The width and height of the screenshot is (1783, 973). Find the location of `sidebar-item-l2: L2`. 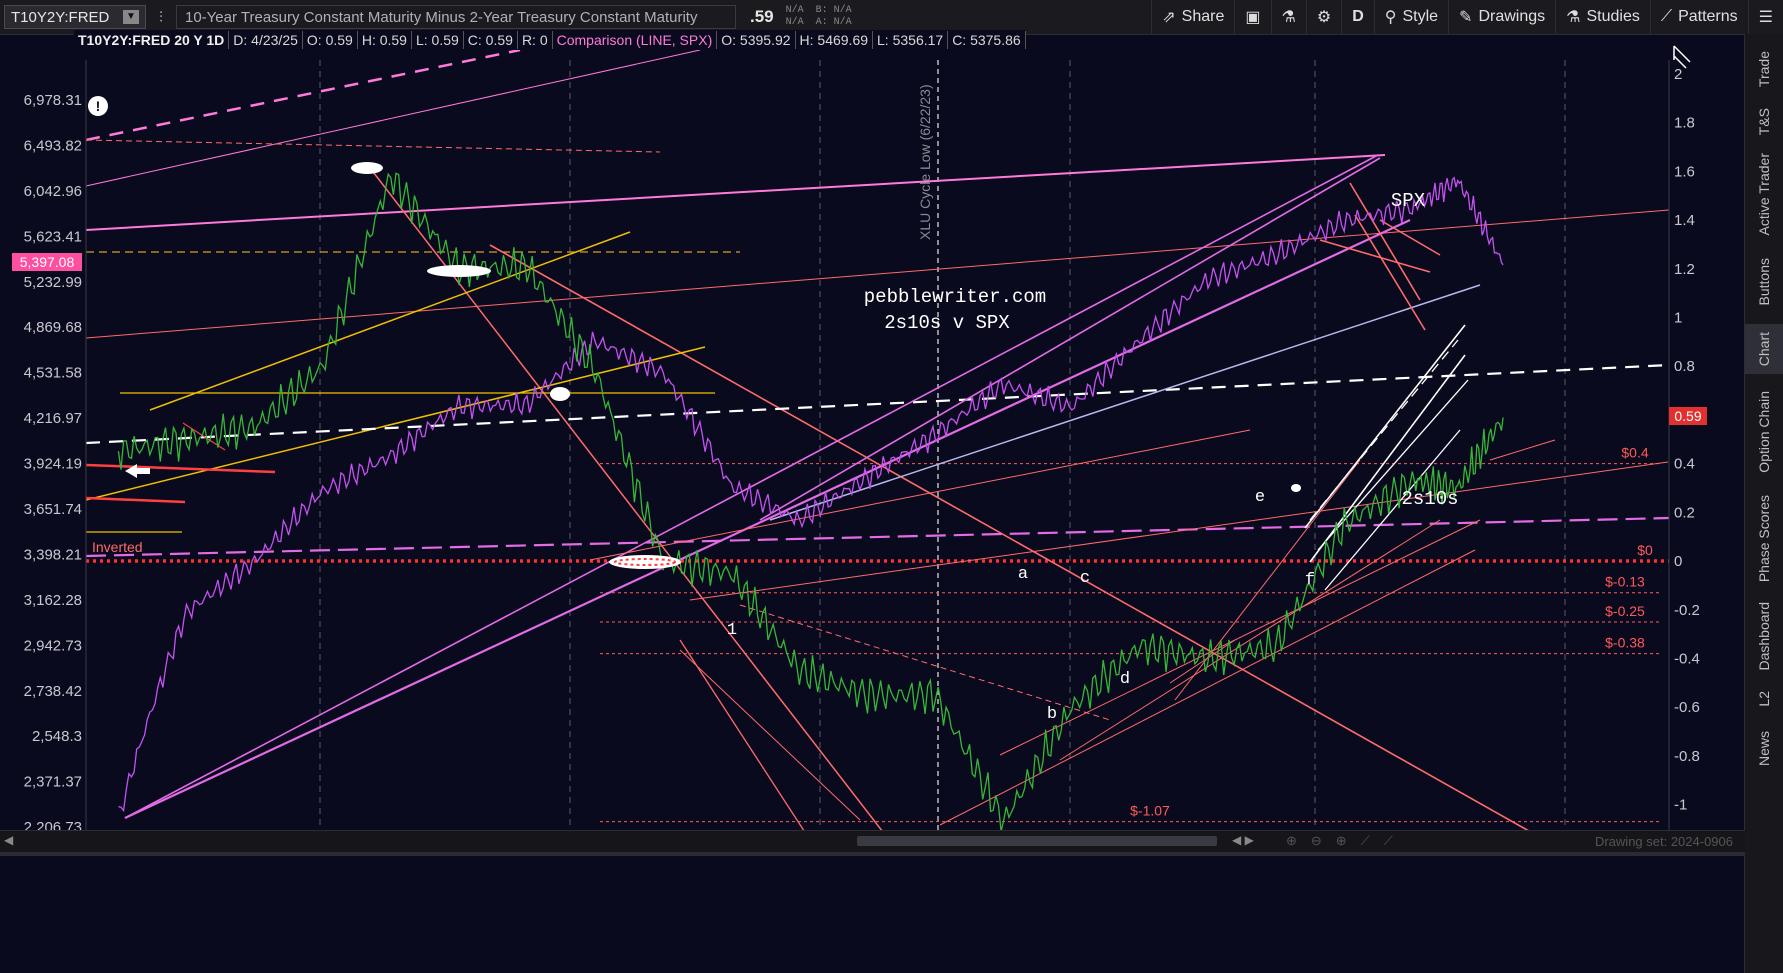

sidebar-item-l2: L2 is located at coordinates (1764, 699).